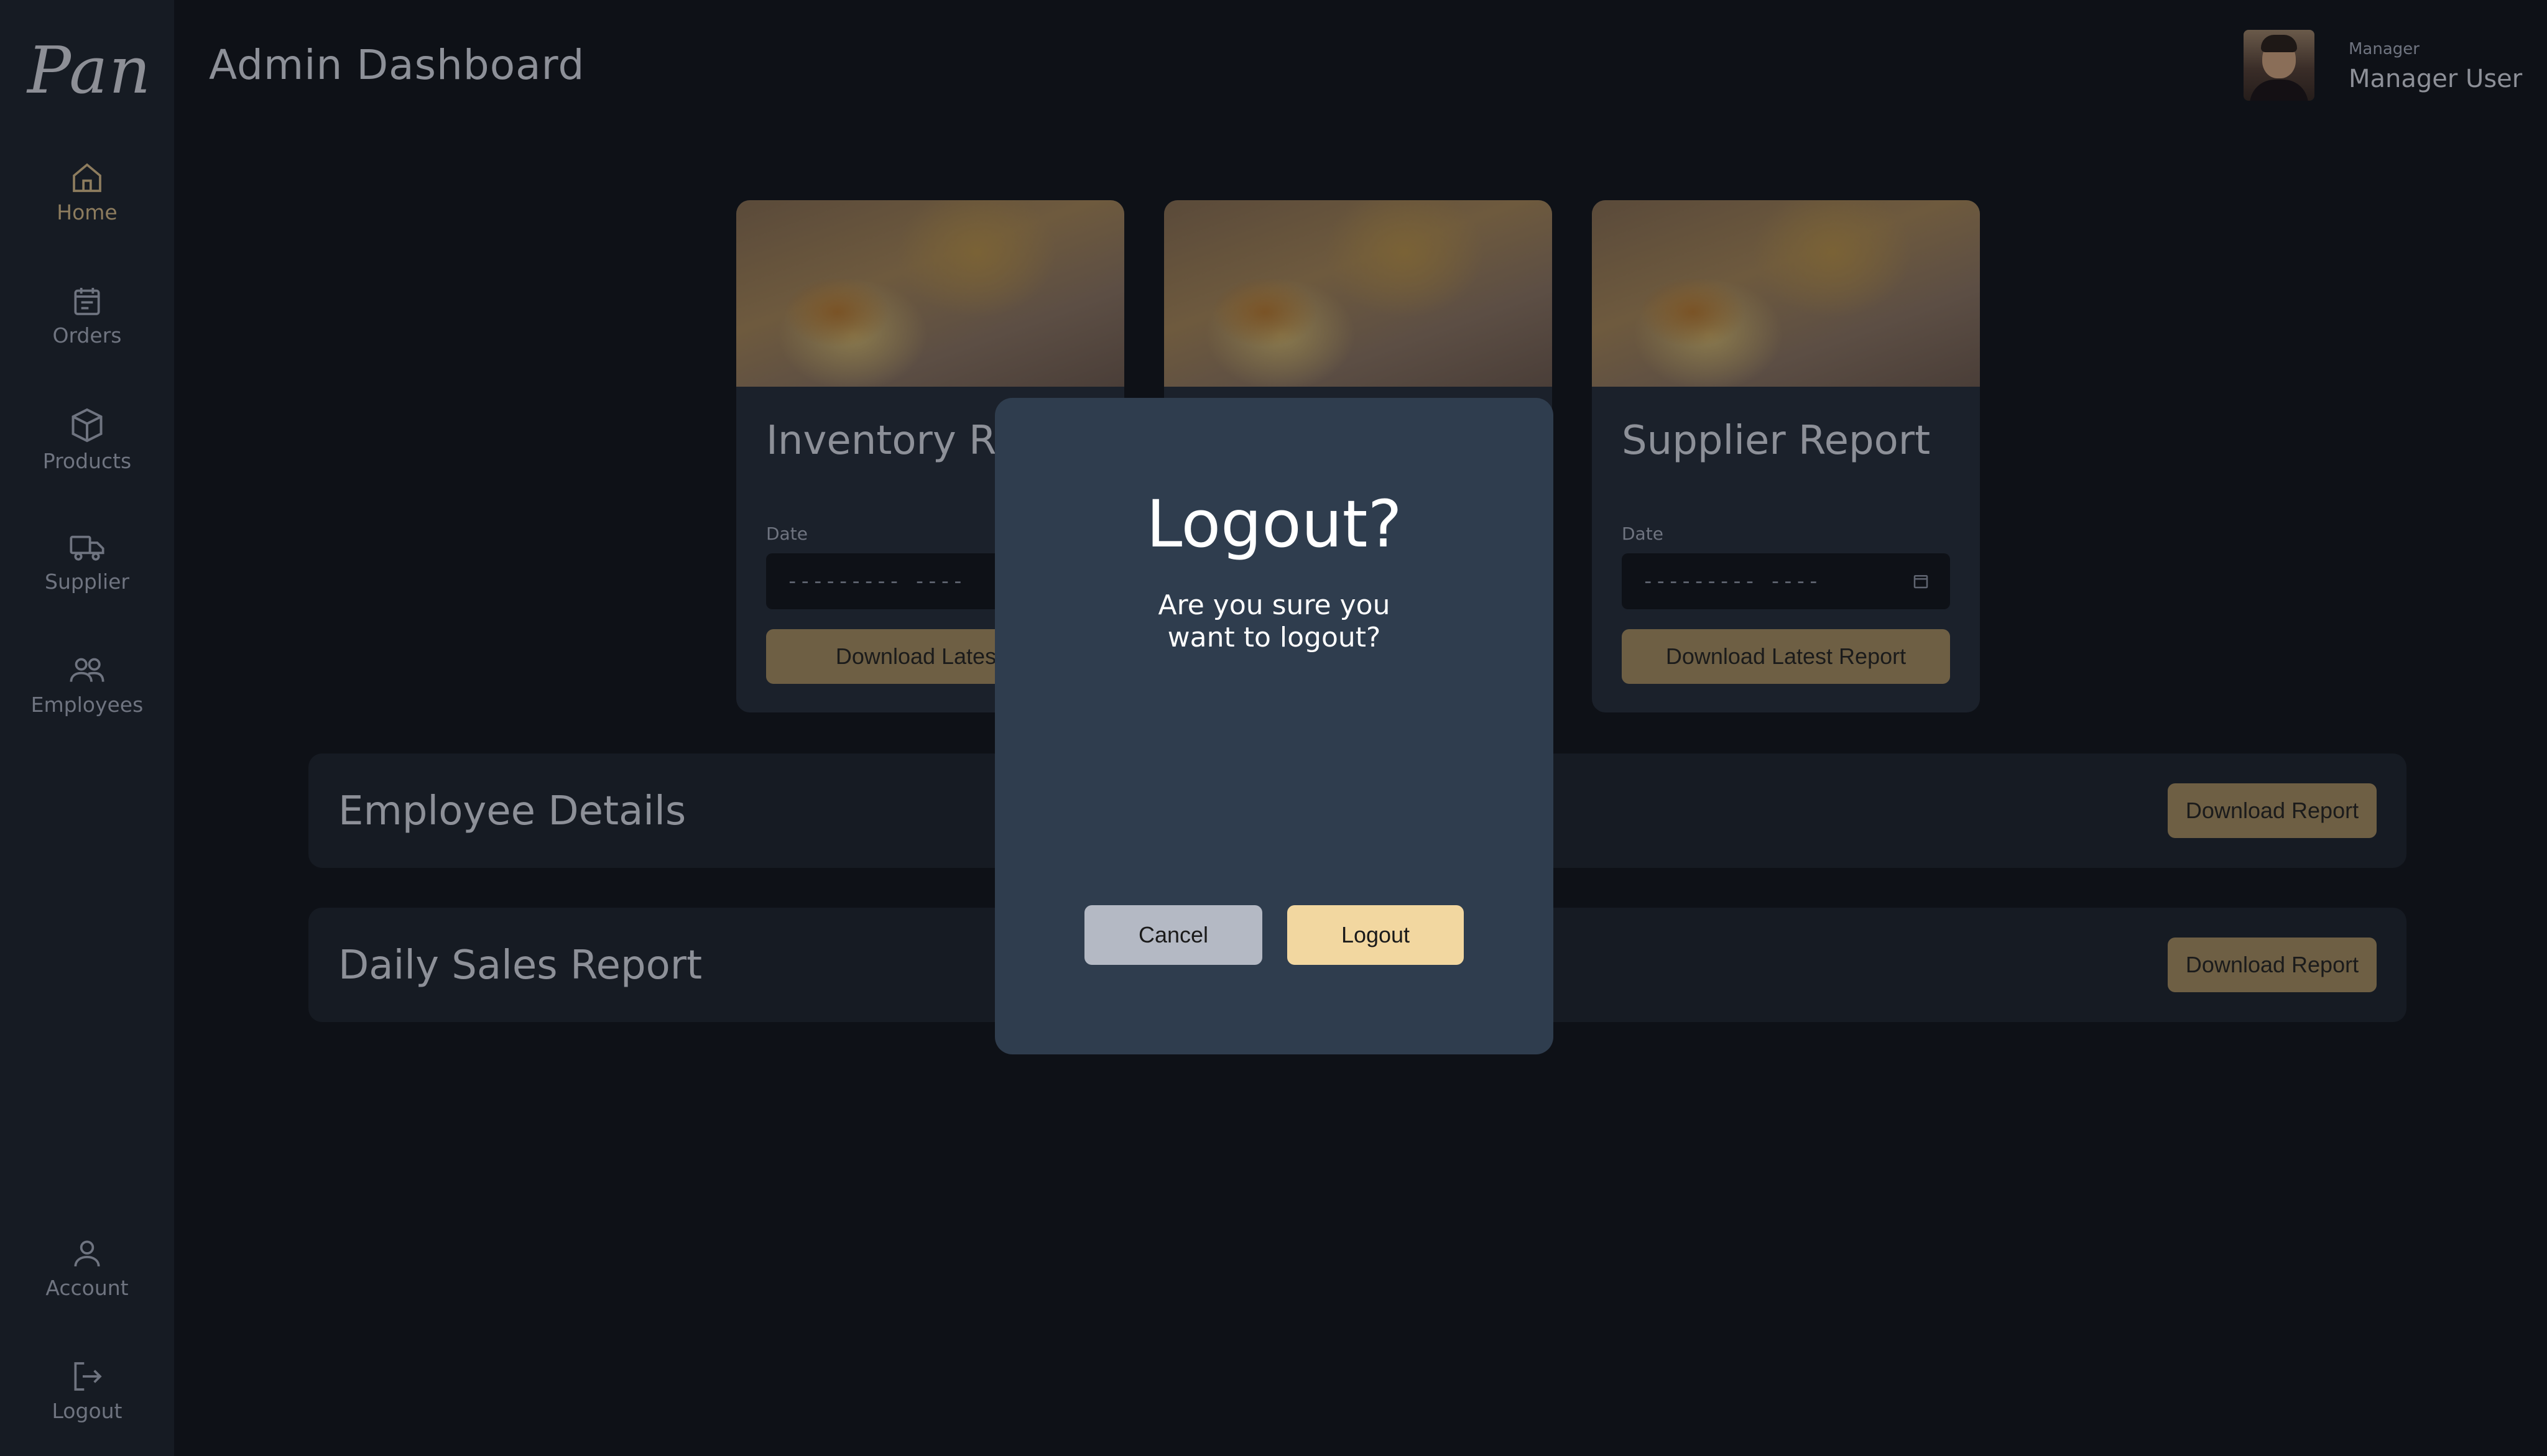 The image size is (2547, 1456). I want to click on sidebar-item-orders: Orders, so click(87, 315).